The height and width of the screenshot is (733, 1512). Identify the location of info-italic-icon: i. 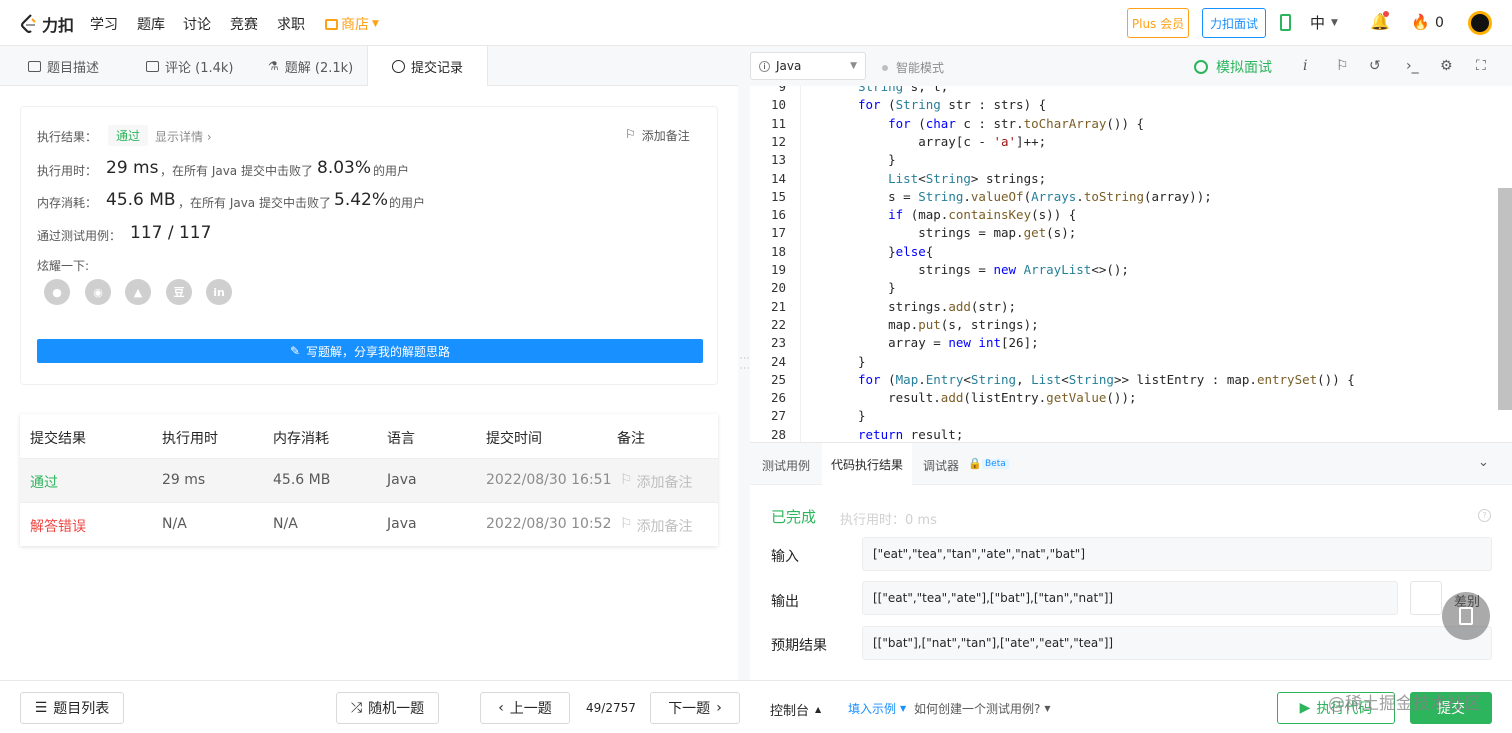
(1305, 66).